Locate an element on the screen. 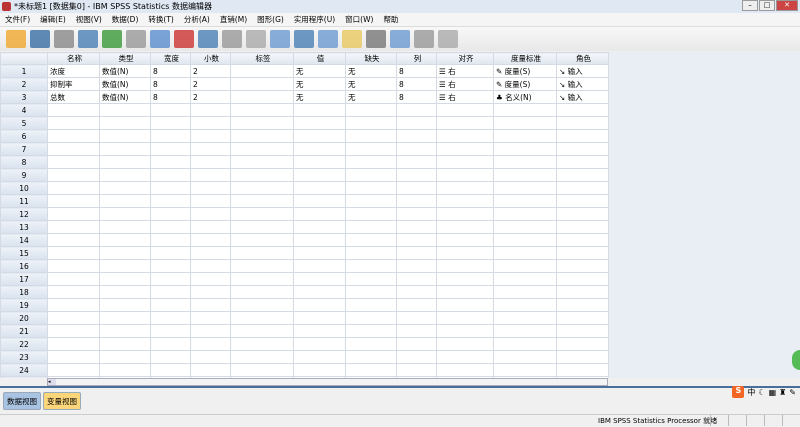  cell: 抑制率 is located at coordinates (73, 84).